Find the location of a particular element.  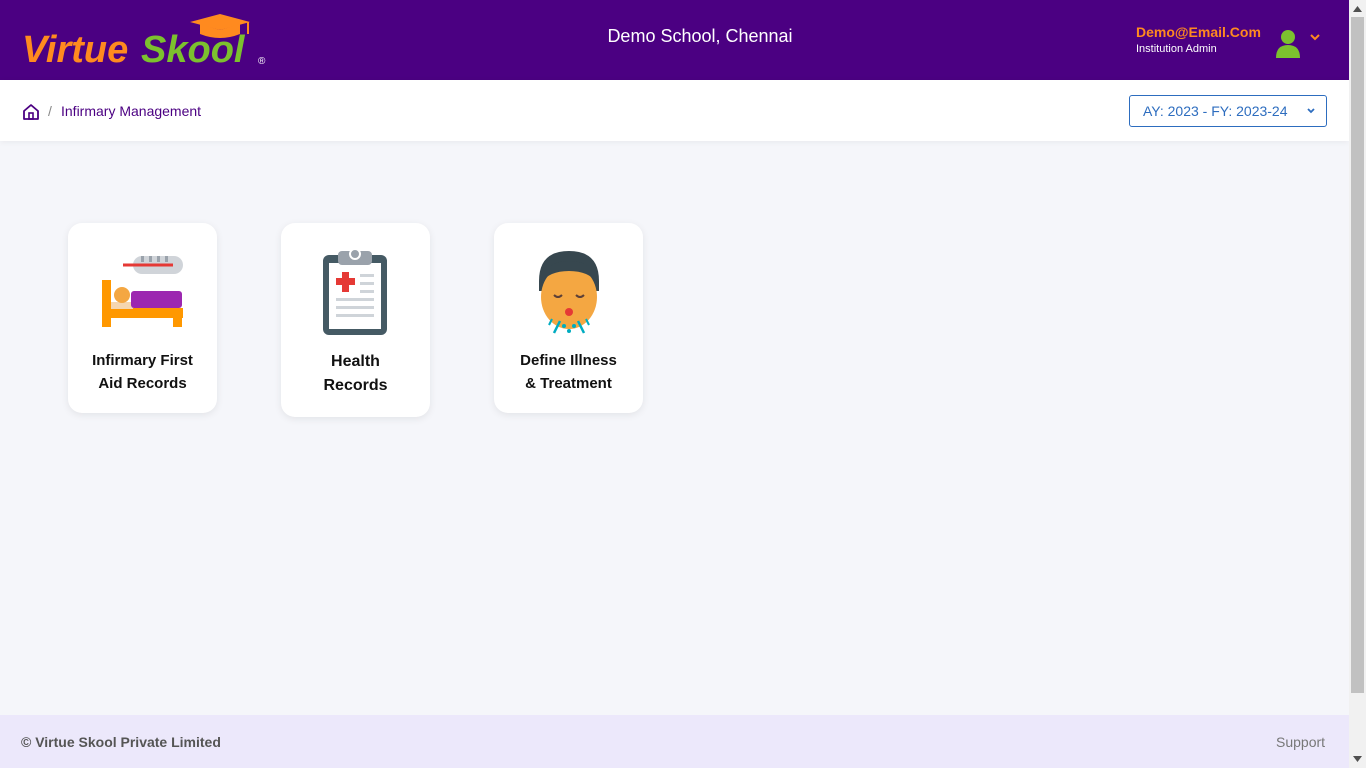

svg-text: Virtue is located at coordinates (75, 49).